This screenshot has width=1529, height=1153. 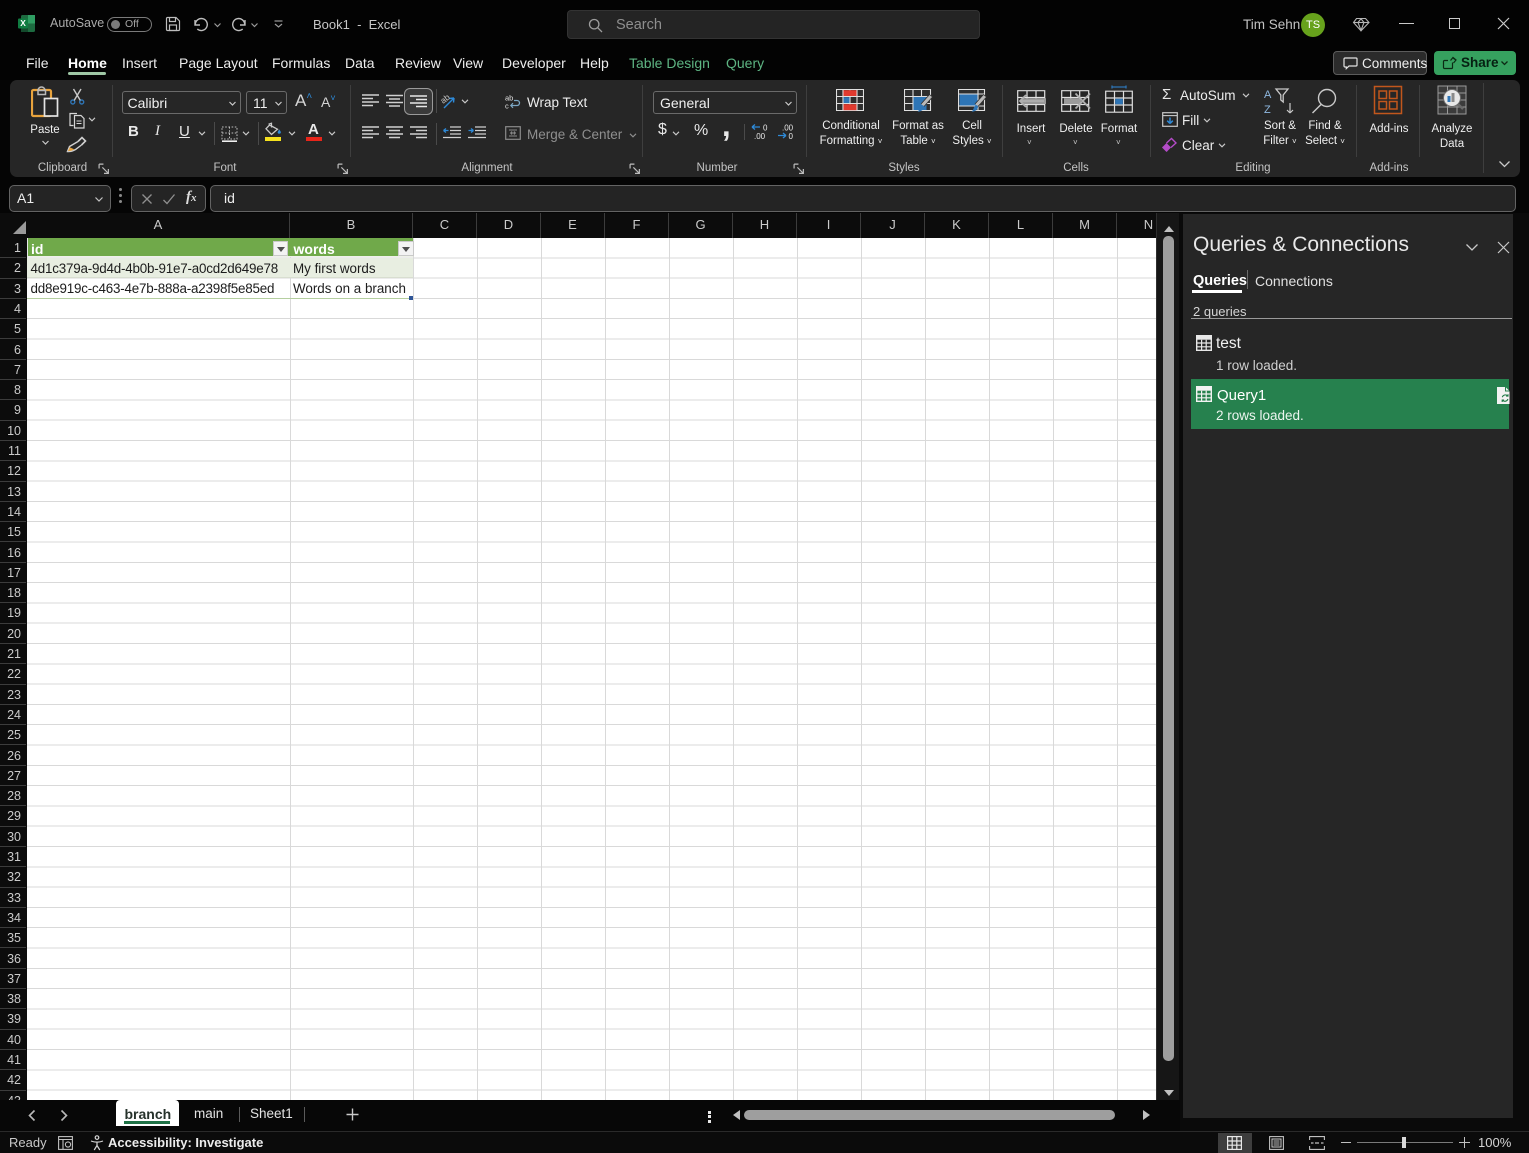 What do you see at coordinates (507, 106) in the screenshot?
I see `svg-text: c` at bounding box center [507, 106].